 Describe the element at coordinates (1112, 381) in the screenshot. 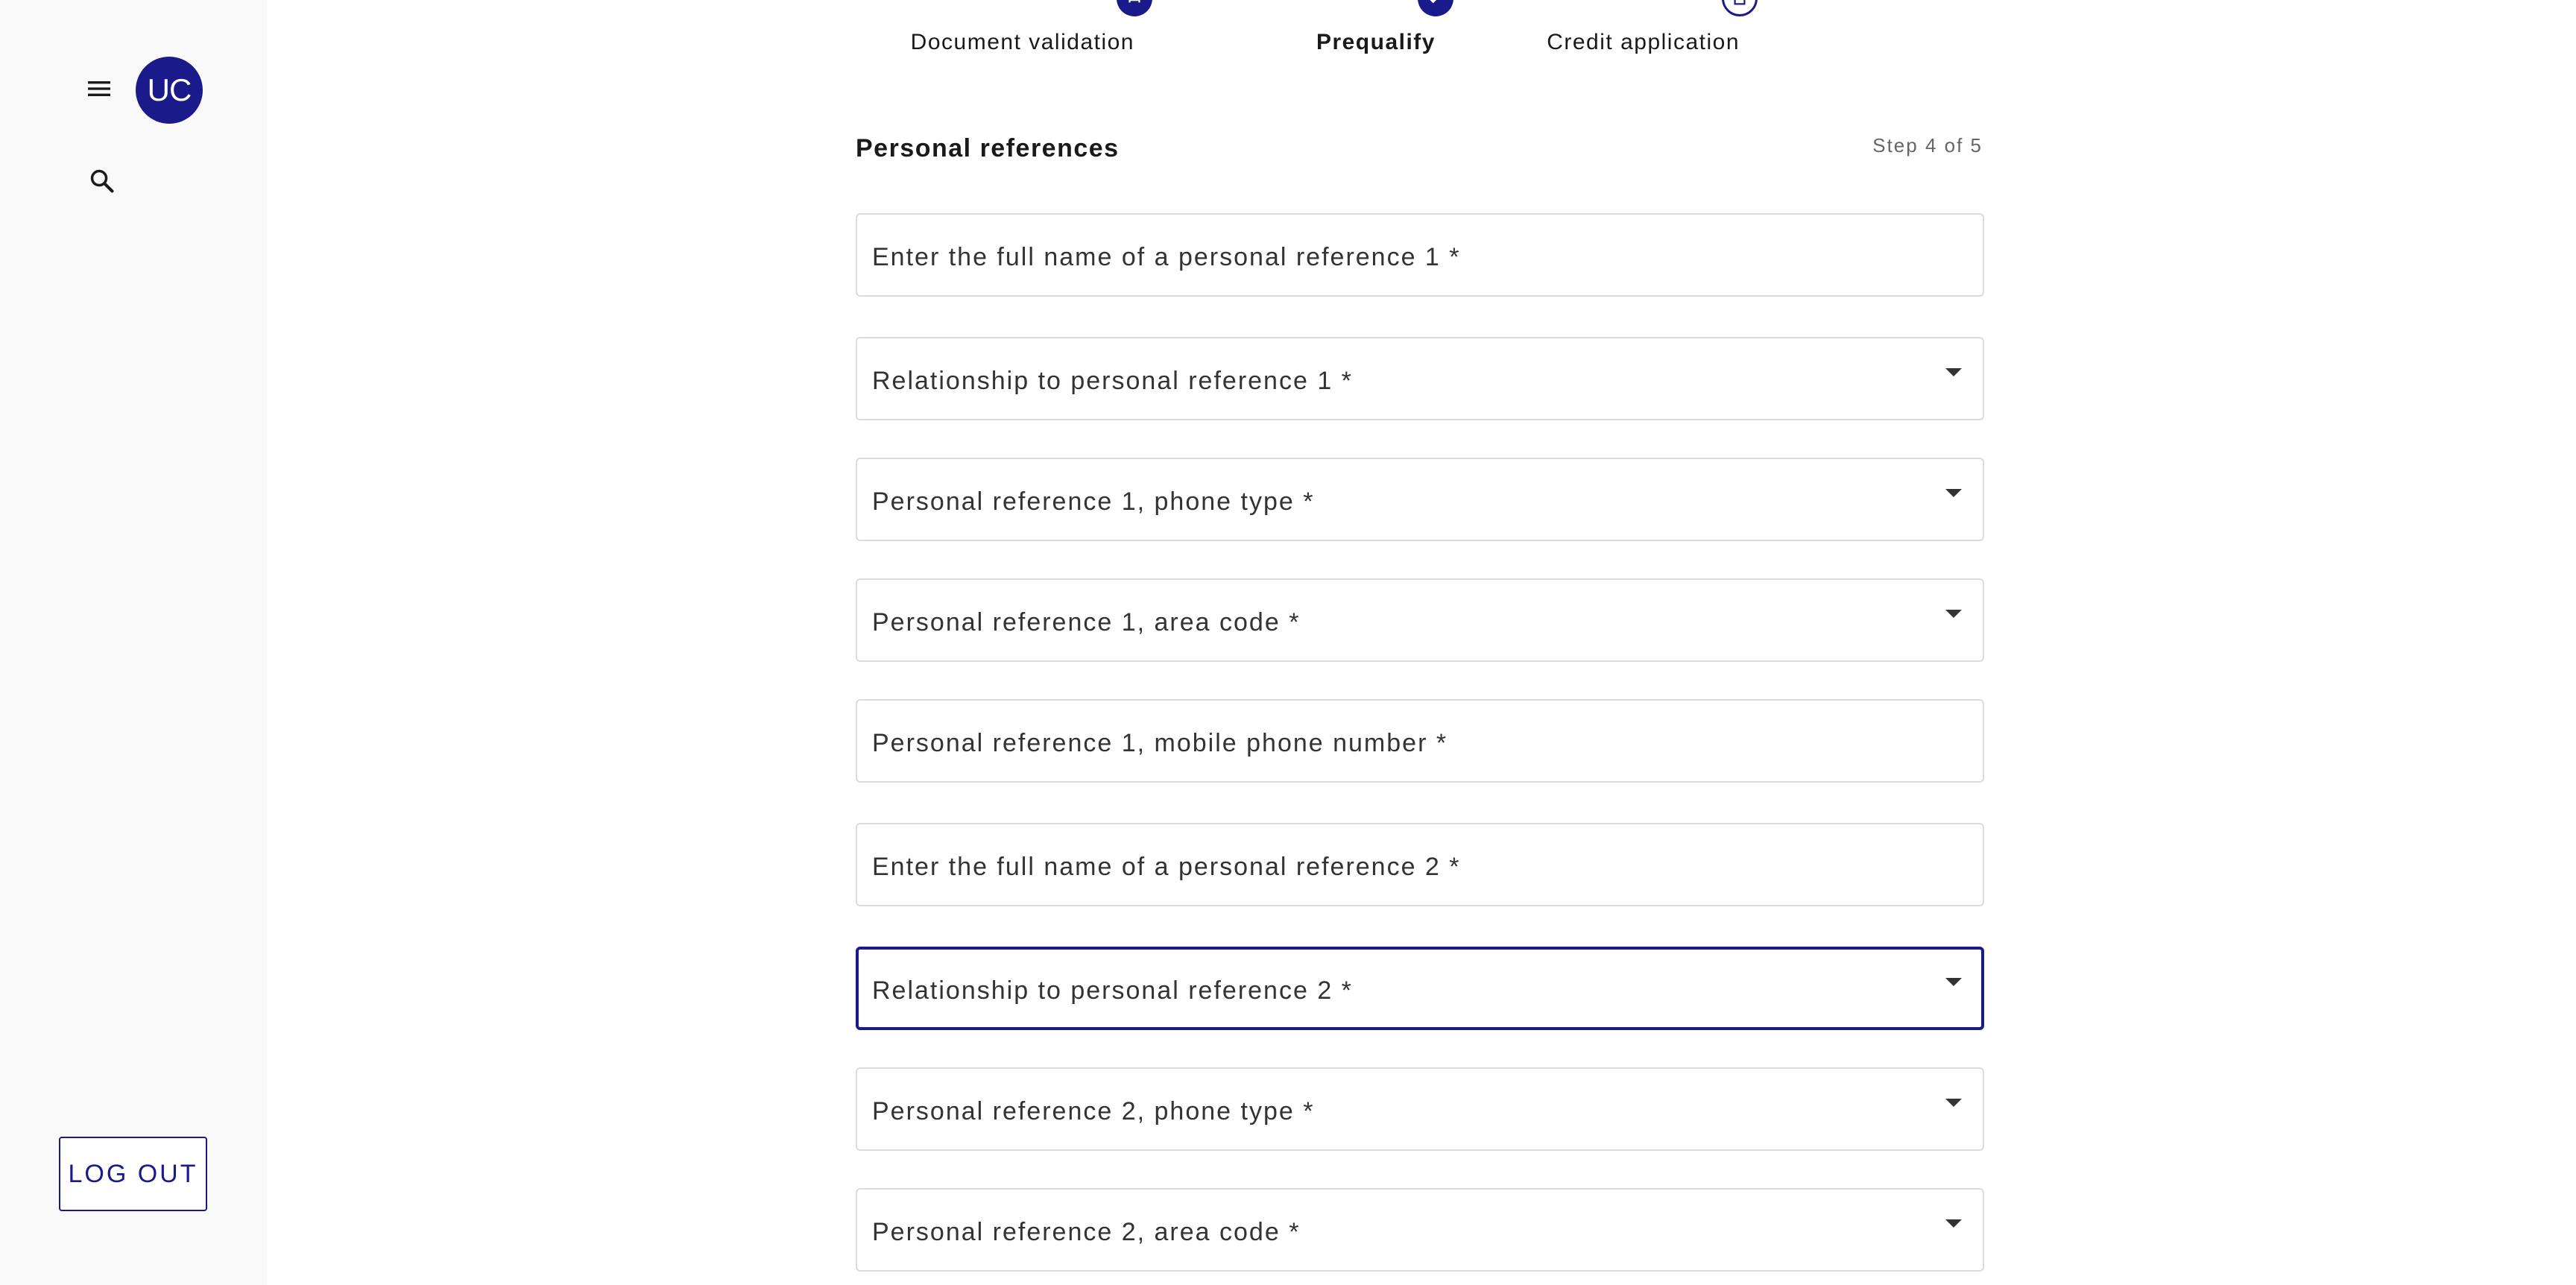

I see `field-label: Relationship to personal reference 1 *` at that location.